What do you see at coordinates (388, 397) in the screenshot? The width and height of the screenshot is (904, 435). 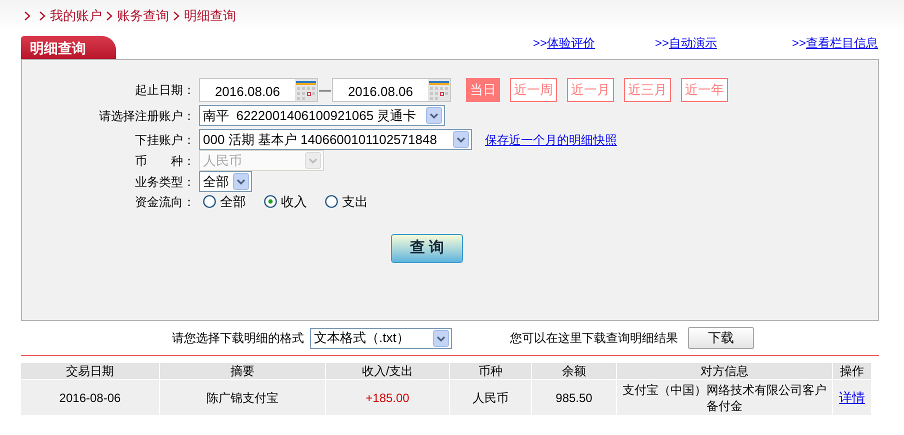 I see `table-cell: +185.00` at bounding box center [388, 397].